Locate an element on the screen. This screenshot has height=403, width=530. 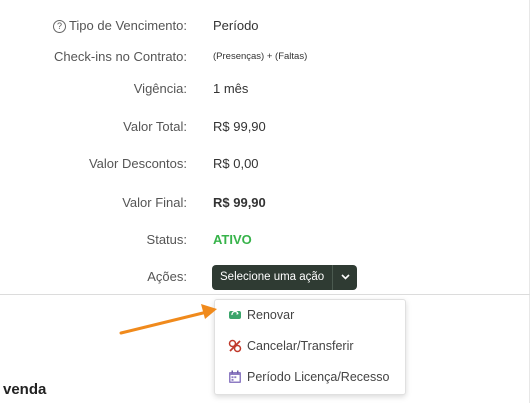
action-select-group: Selecione uma ação is located at coordinates (285, 277).